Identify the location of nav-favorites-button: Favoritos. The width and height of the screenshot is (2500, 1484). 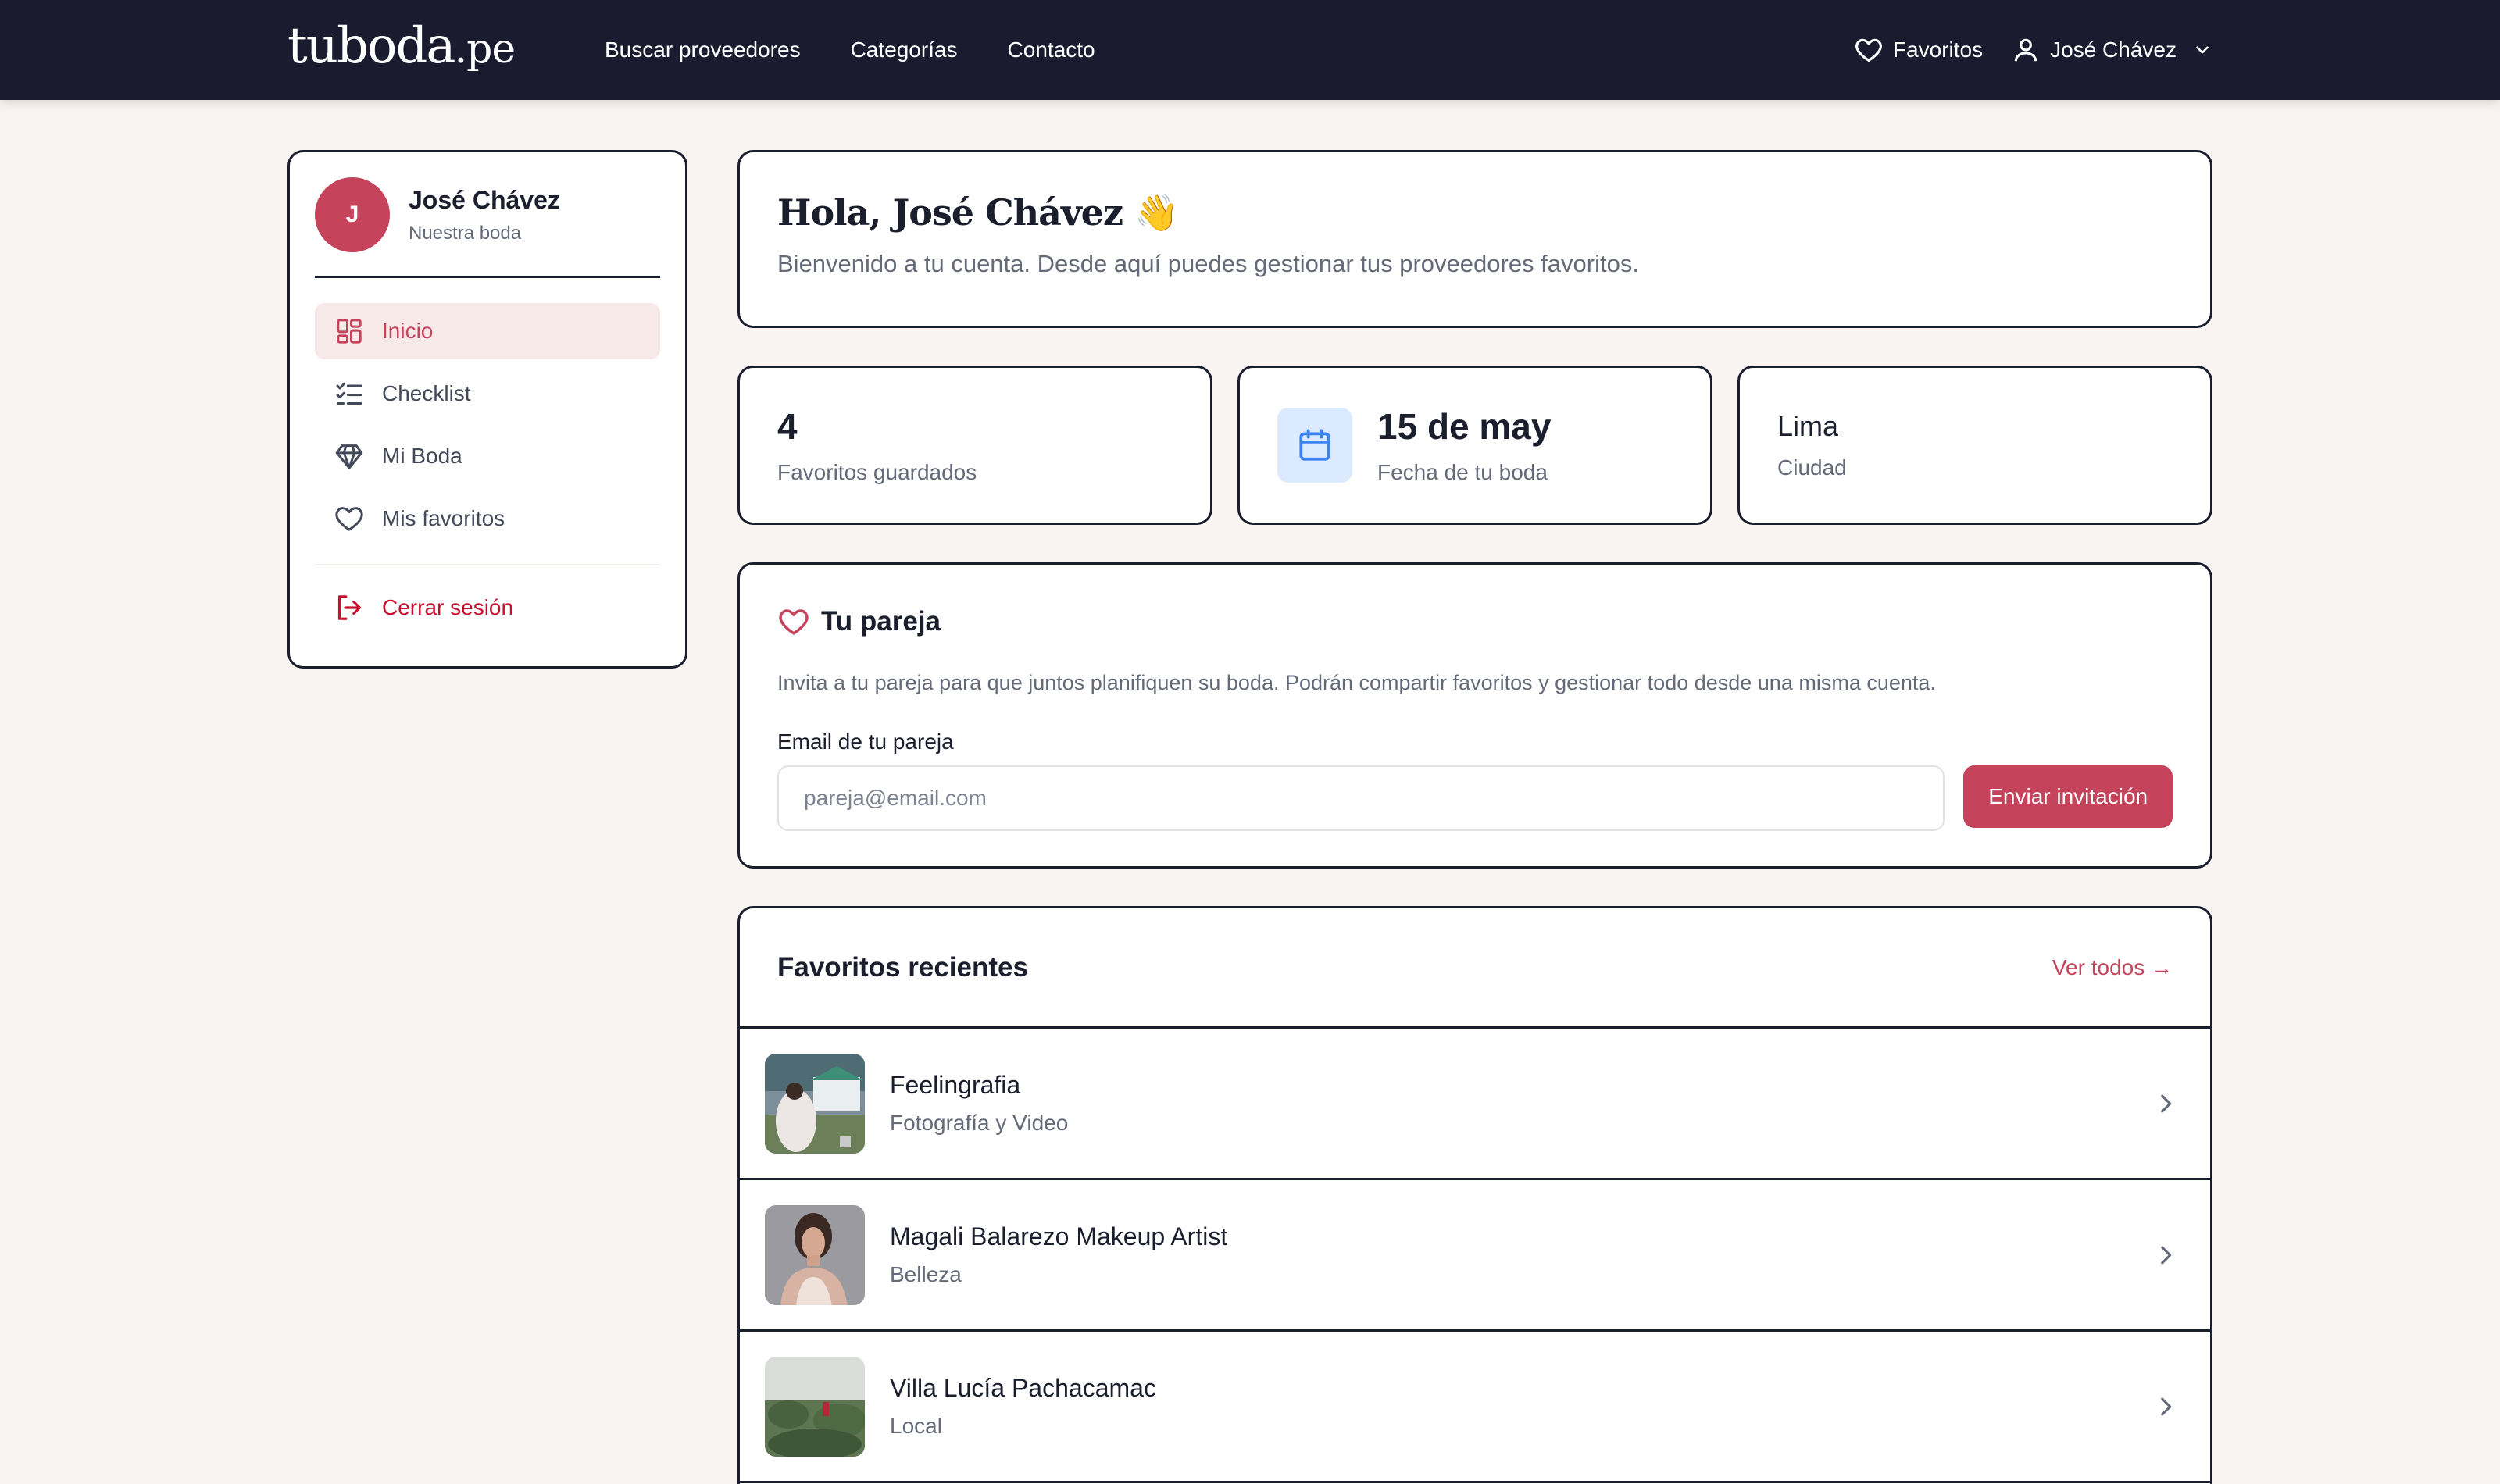
(1918, 50).